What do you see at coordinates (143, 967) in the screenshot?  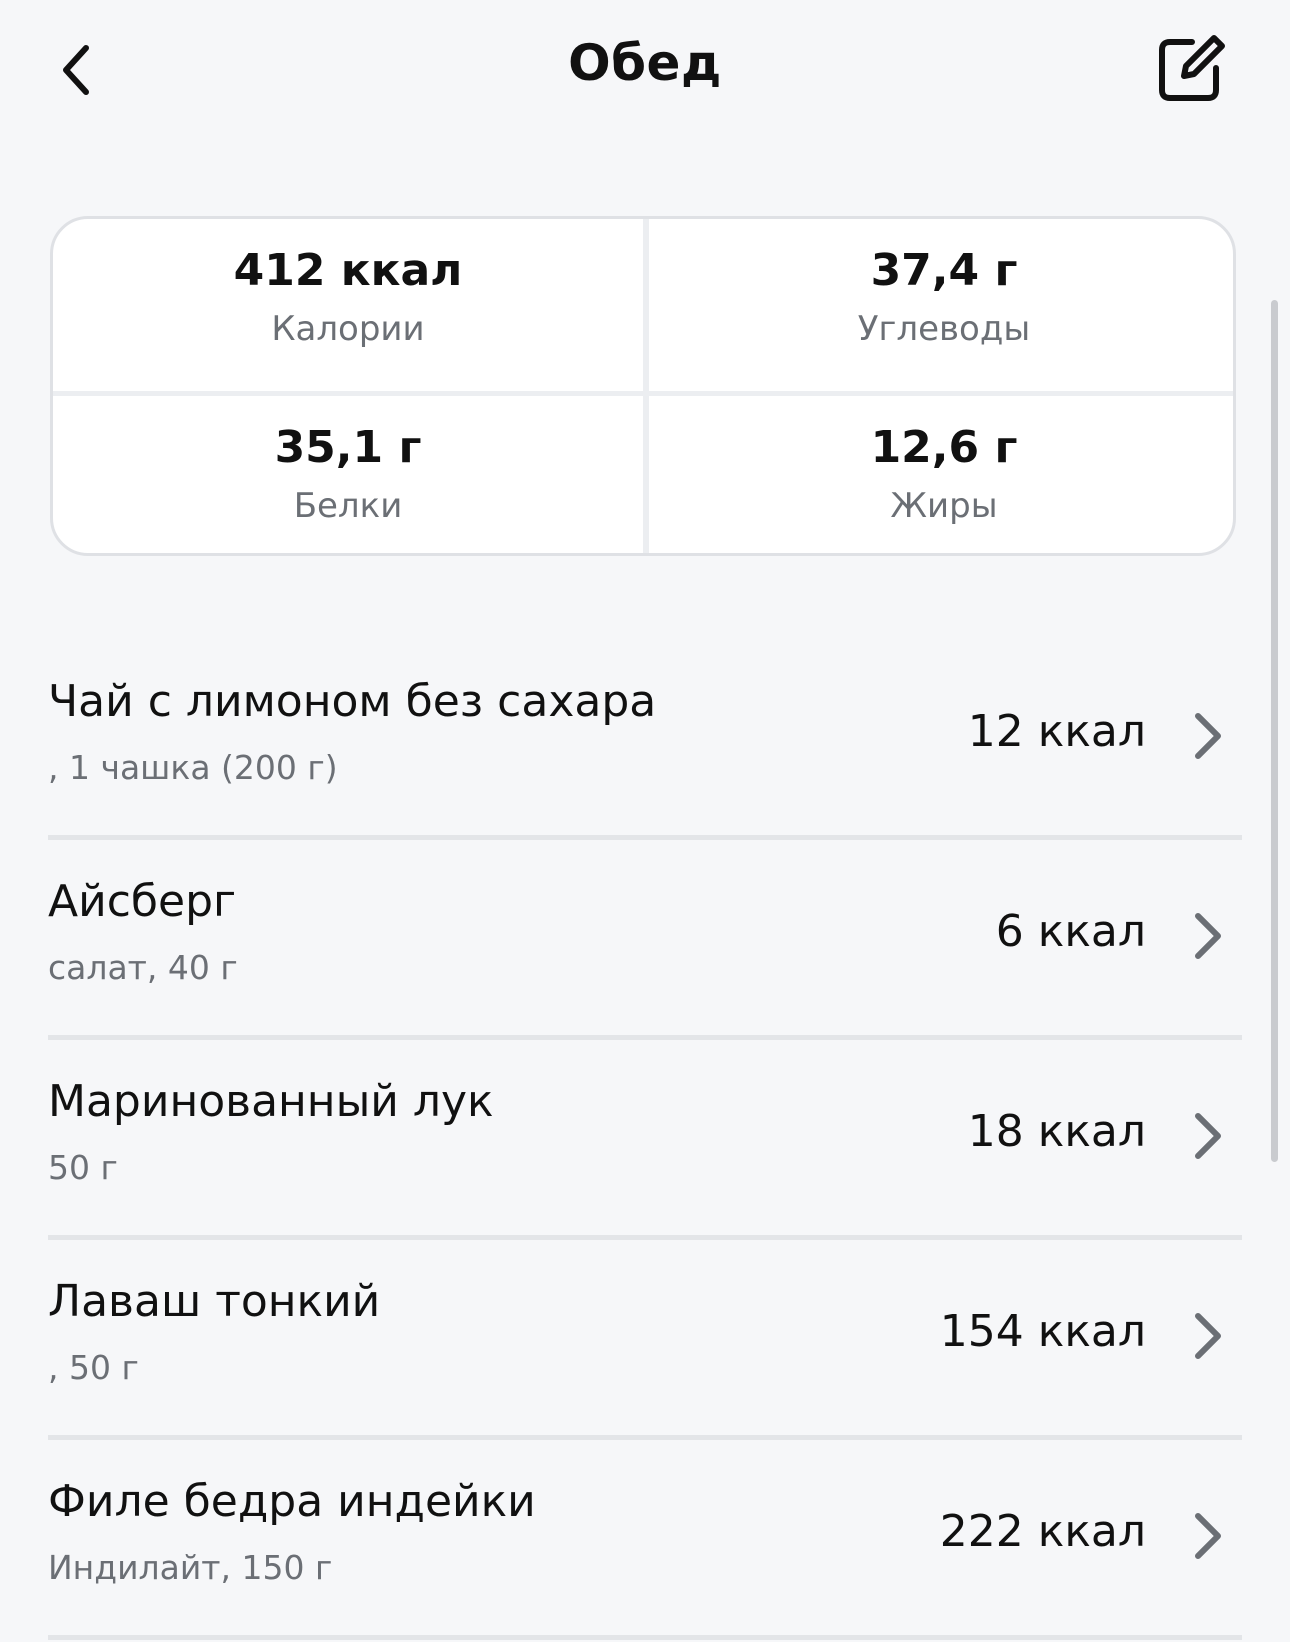 I see `food-detail: салат, 40 г` at bounding box center [143, 967].